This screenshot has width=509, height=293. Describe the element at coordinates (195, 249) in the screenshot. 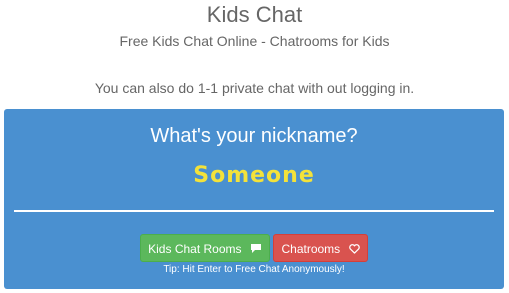

I see `kids-chat-rooms-label: Kids Chat Rooms` at that location.